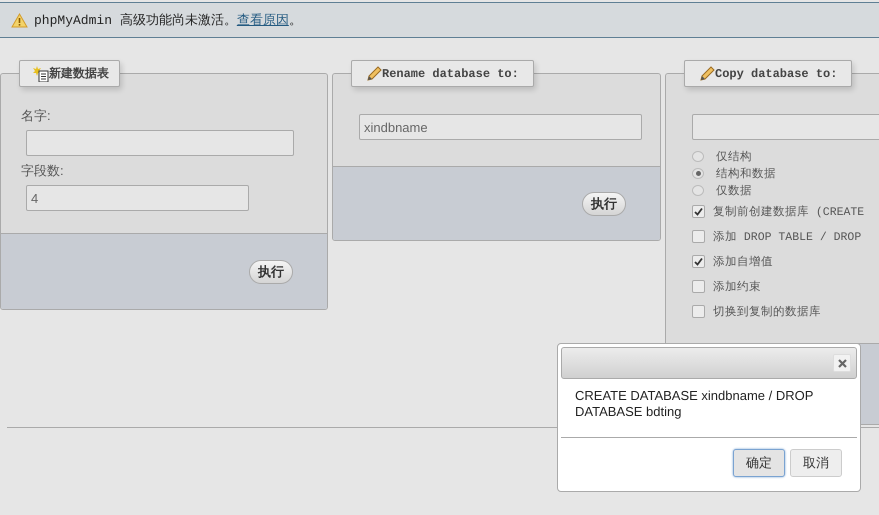  What do you see at coordinates (135, 20) in the screenshot?
I see `notice-text: phpMyAdmin 高级功能尚未激活。` at bounding box center [135, 20].